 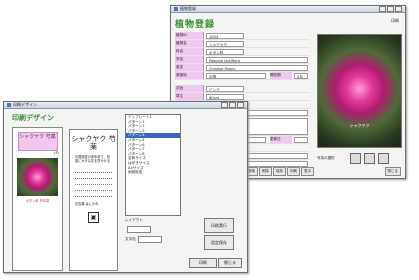 I want to click on field-input: シャクヤク, so click(x=225, y=43).